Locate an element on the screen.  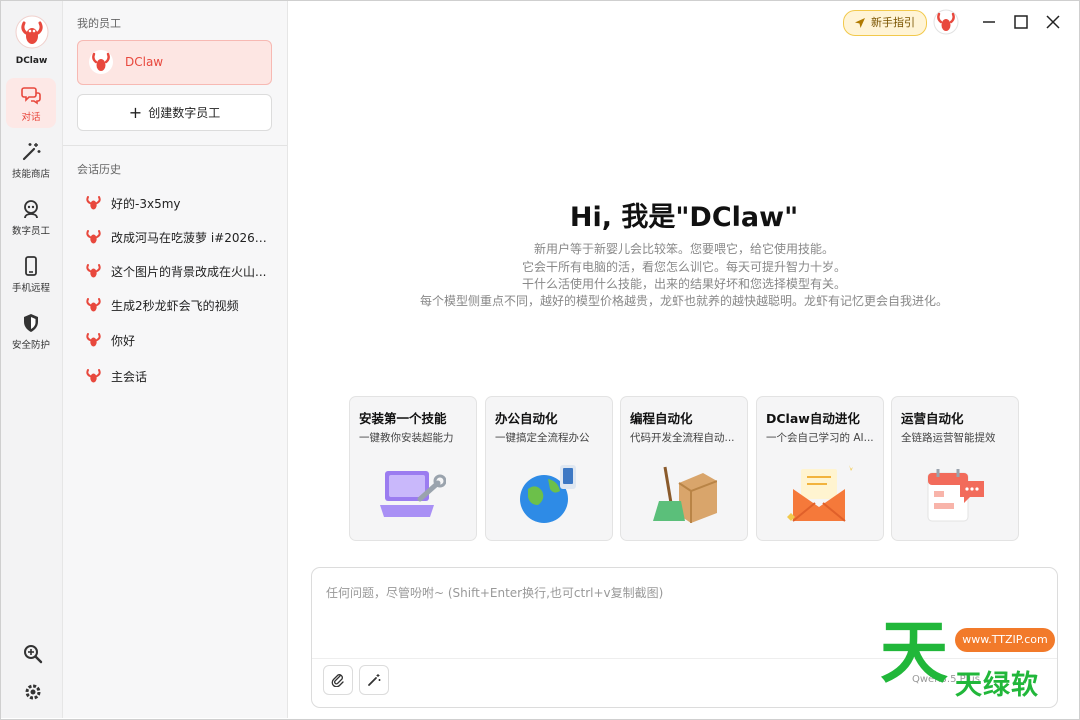
hero-title: Hi, 我是"DClaw" is located at coordinates (684, 217).